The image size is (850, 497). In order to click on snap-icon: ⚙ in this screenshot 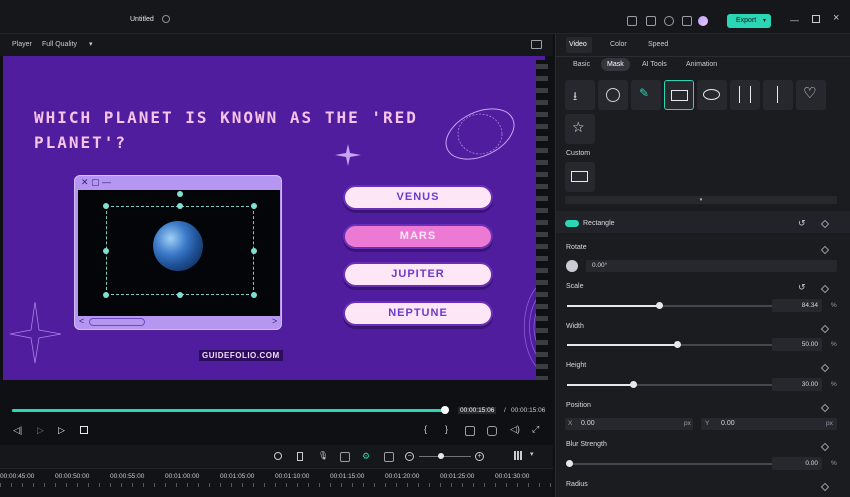, I will do `click(366, 456)`.